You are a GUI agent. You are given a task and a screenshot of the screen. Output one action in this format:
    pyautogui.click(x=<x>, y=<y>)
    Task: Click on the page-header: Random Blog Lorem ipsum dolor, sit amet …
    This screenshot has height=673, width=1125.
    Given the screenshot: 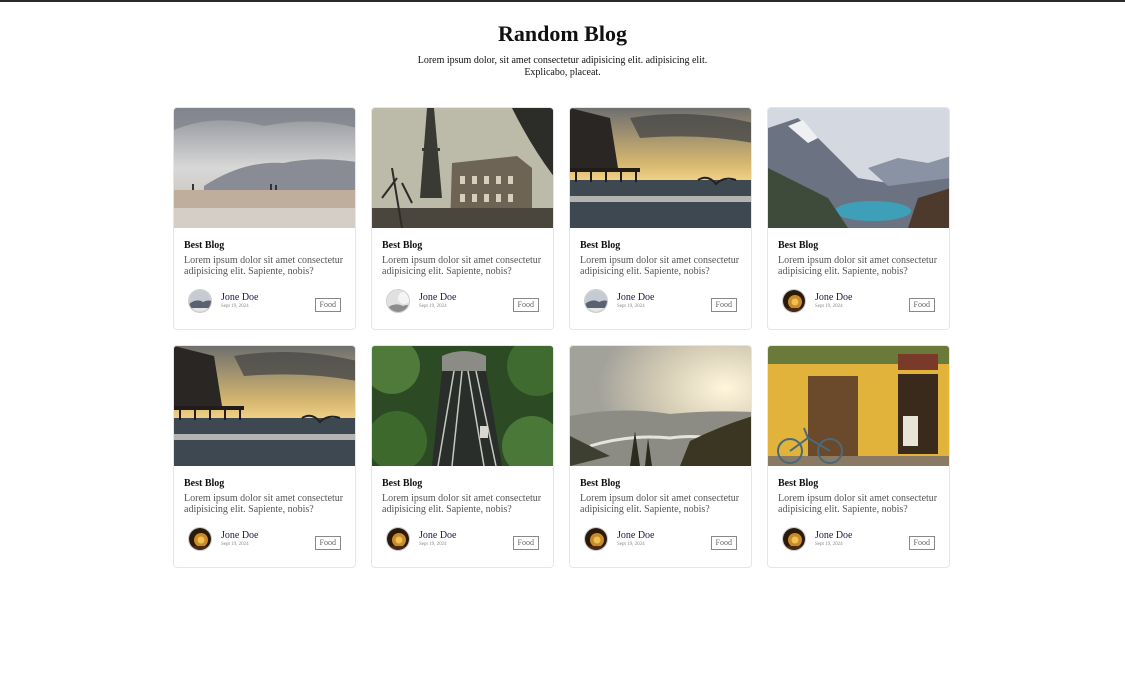 What is the action you would take?
    pyautogui.click(x=562, y=49)
    